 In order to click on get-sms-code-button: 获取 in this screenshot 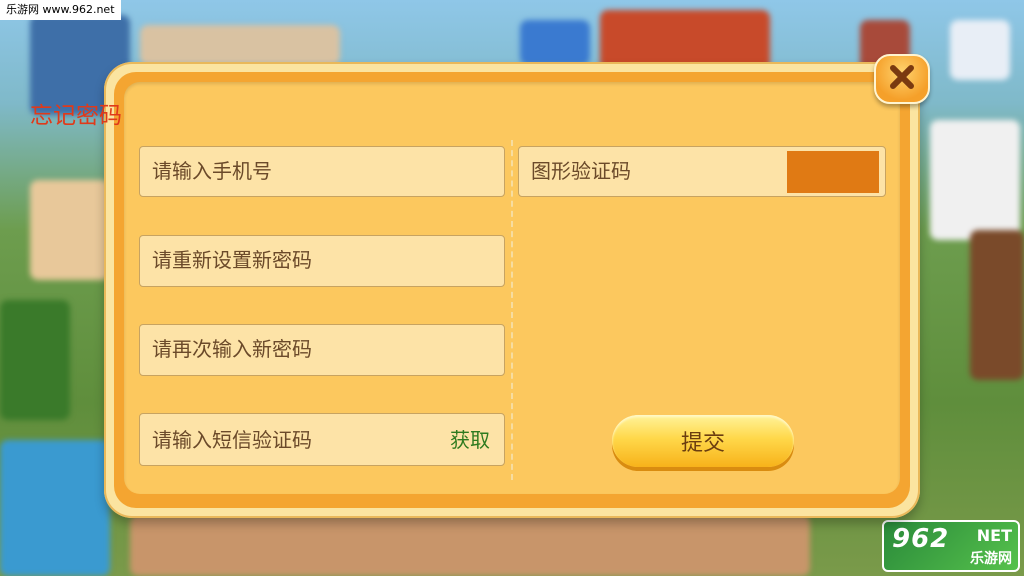, I will do `click(470, 440)`.